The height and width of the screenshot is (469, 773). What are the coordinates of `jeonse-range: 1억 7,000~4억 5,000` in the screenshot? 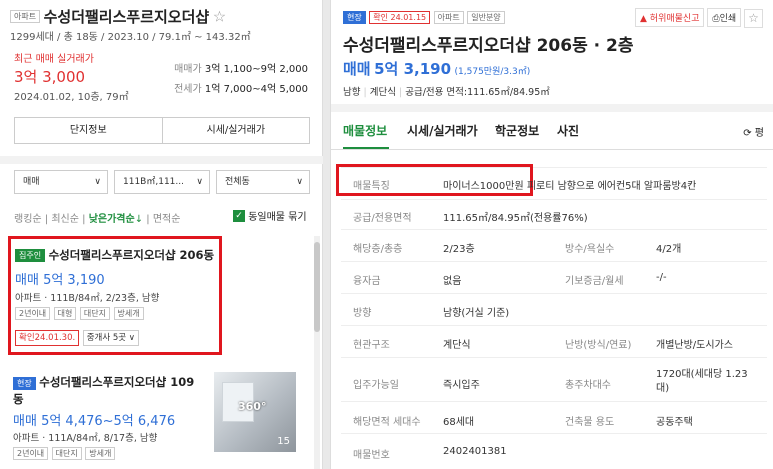 It's located at (256, 89).